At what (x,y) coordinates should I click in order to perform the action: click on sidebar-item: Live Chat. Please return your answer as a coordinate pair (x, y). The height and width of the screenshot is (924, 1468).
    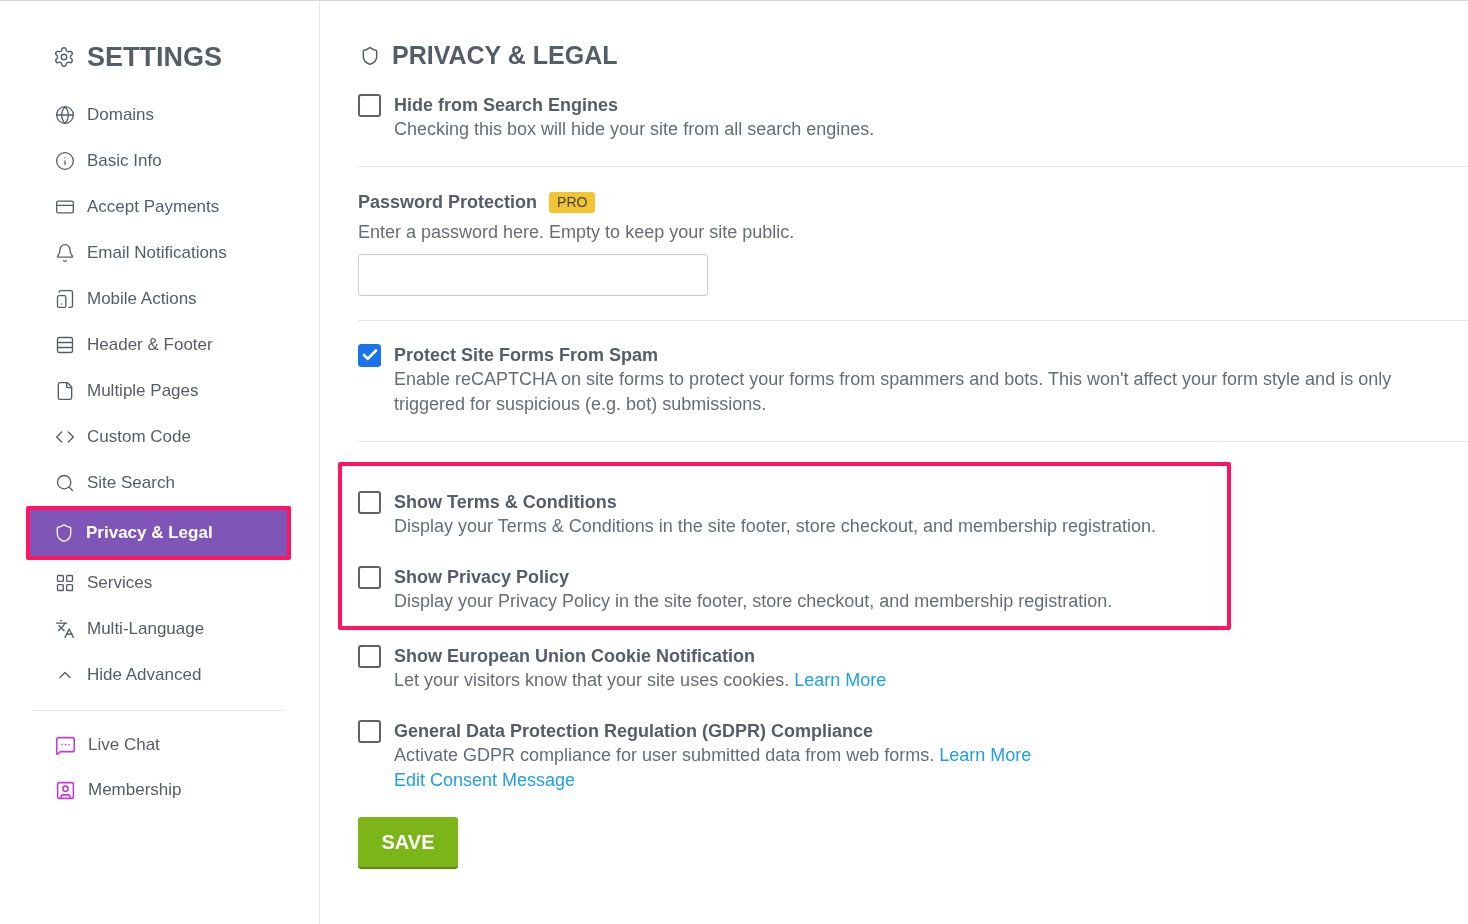
    Looking at the image, I should click on (176, 745).